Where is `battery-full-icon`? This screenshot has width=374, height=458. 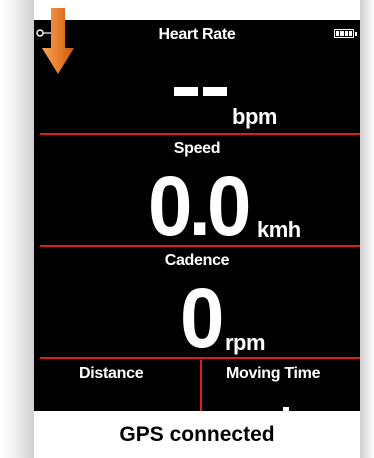 battery-full-icon is located at coordinates (345, 33).